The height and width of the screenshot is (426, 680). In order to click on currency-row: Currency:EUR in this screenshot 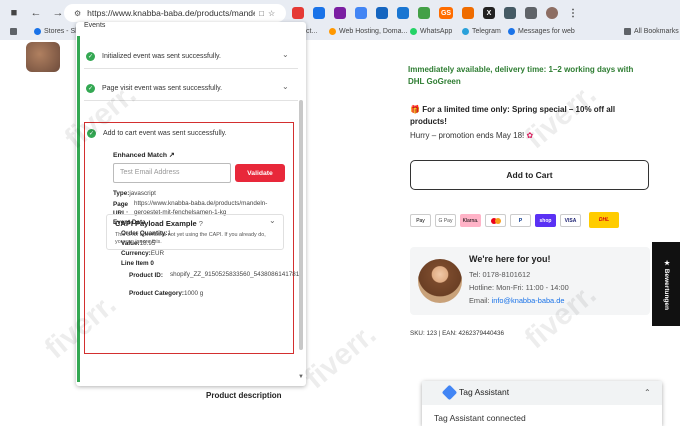, I will do `click(142, 253)`.